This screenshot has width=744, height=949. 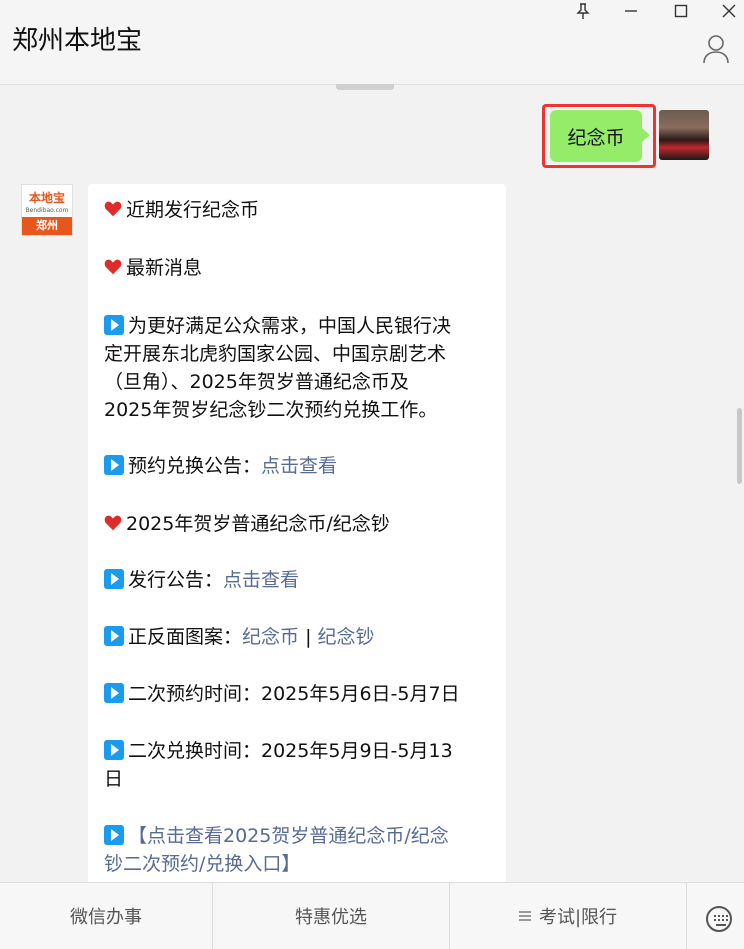 What do you see at coordinates (524, 916) in the screenshot?
I see `submenu-icon` at bounding box center [524, 916].